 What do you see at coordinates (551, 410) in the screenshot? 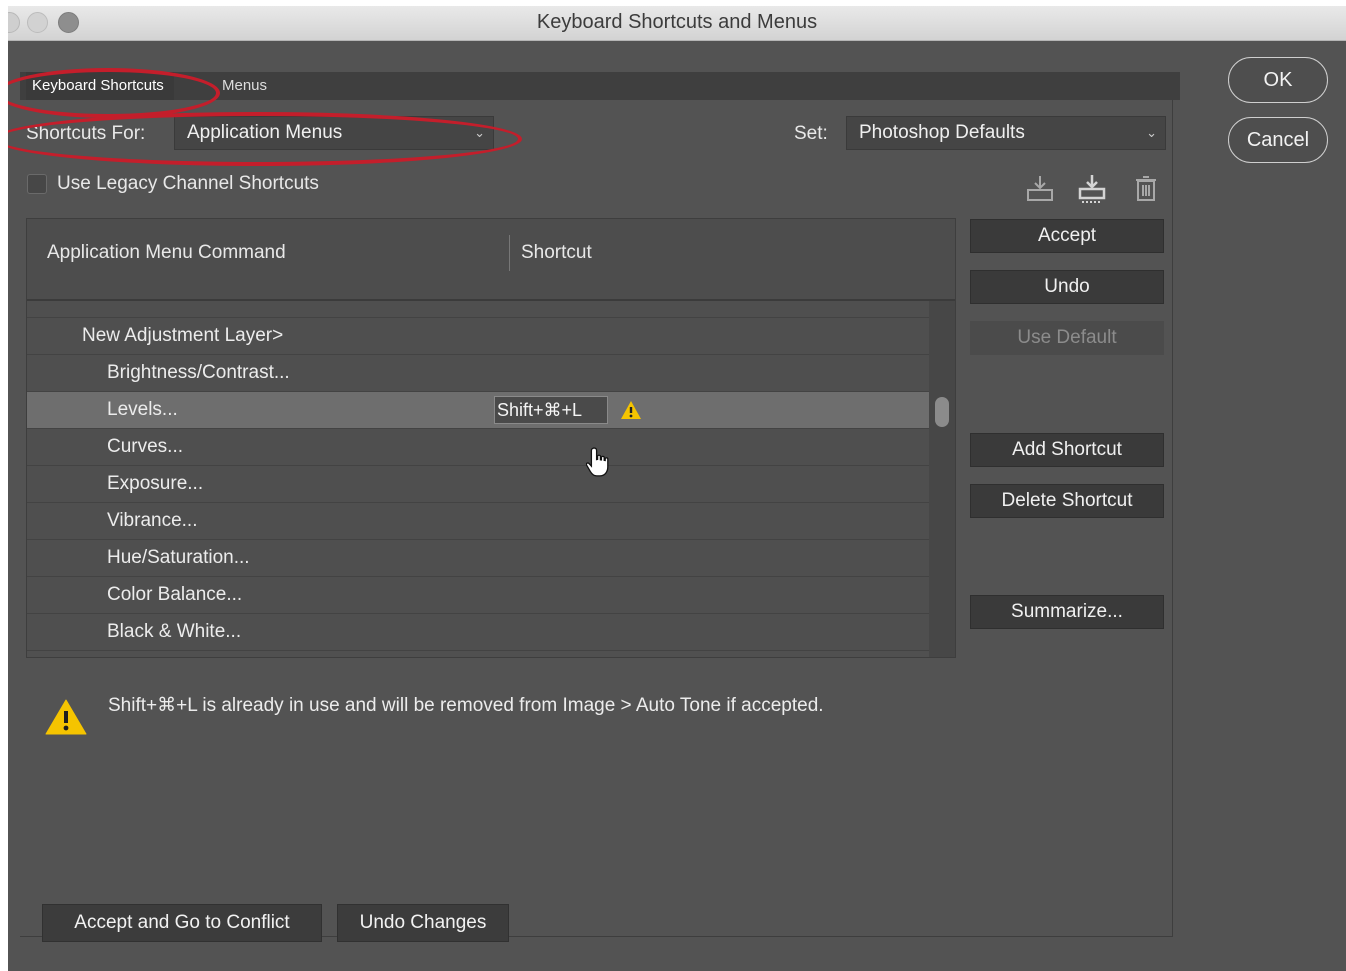
I see `shortcut-input: Shift+⌘+L` at bounding box center [551, 410].